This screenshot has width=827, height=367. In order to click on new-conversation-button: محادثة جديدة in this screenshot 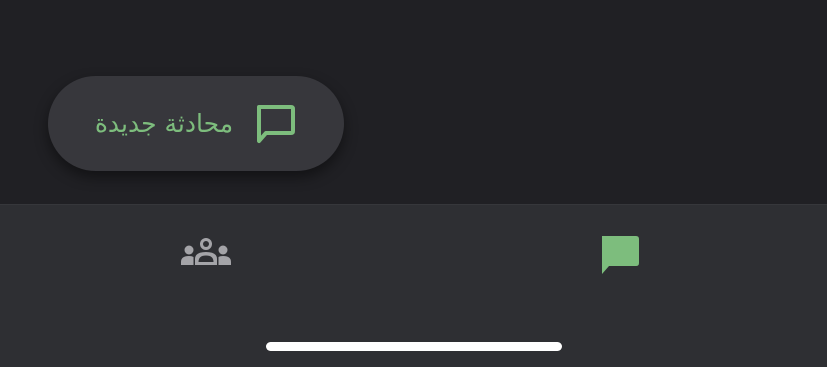, I will do `click(196, 123)`.